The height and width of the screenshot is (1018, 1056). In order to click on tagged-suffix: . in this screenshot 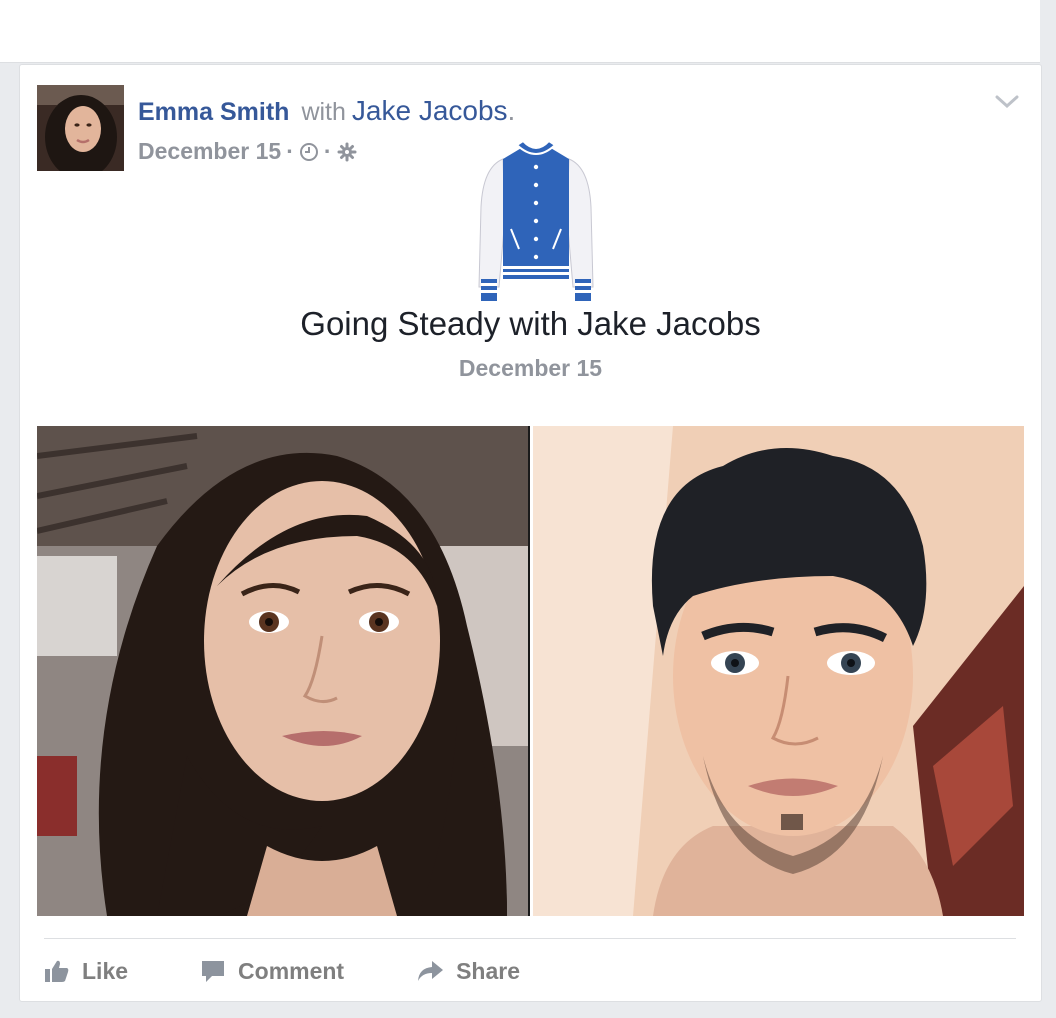, I will do `click(511, 110)`.